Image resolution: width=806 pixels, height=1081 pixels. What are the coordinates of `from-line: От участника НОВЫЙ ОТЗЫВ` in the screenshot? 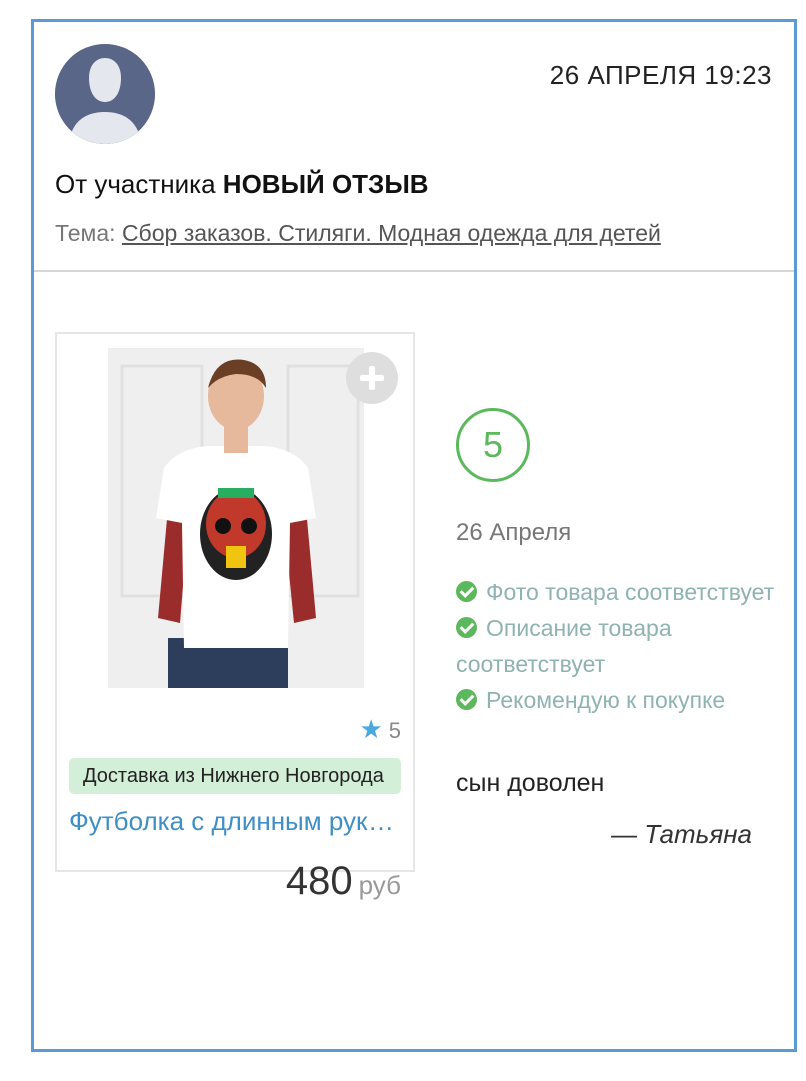 It's located at (242, 184).